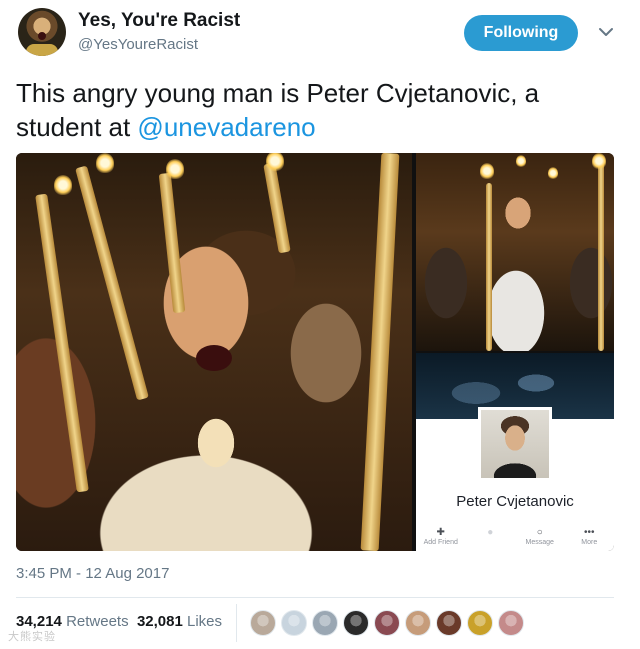 The width and height of the screenshot is (640, 649). Describe the element at coordinates (236, 623) in the screenshot. I see `stats-divider` at that location.